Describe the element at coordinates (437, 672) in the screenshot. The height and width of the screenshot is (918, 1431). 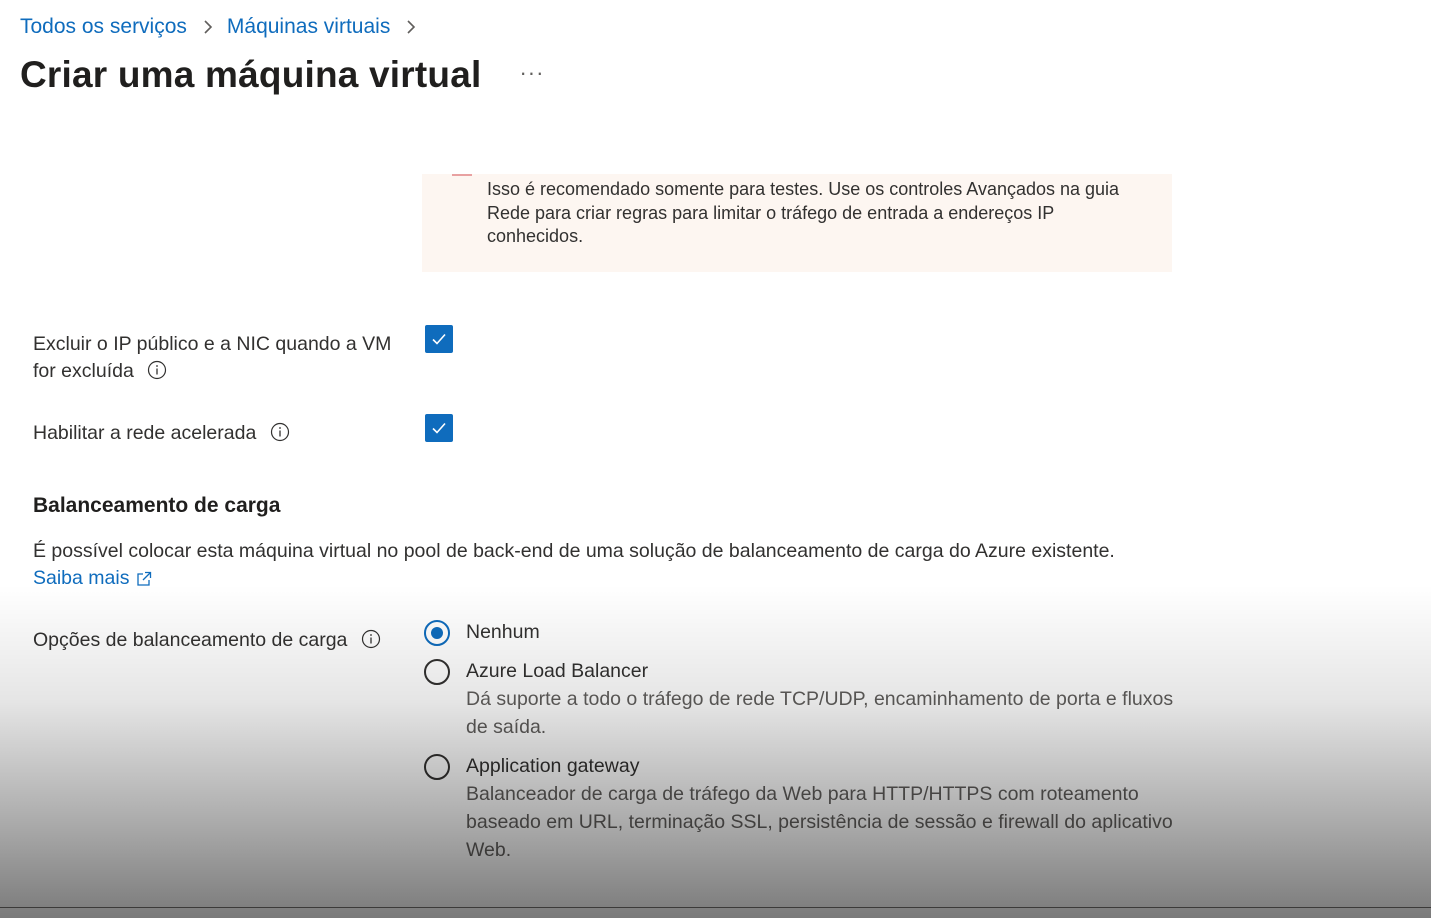
I see `radio-button-azure-load-balancer` at that location.